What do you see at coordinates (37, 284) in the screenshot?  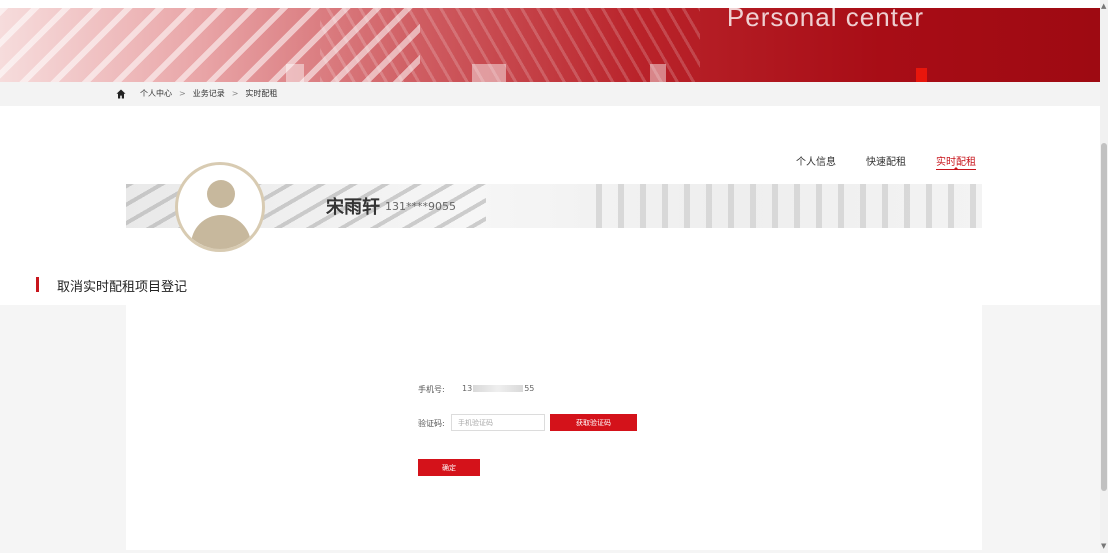 I see `section-title-bar` at bounding box center [37, 284].